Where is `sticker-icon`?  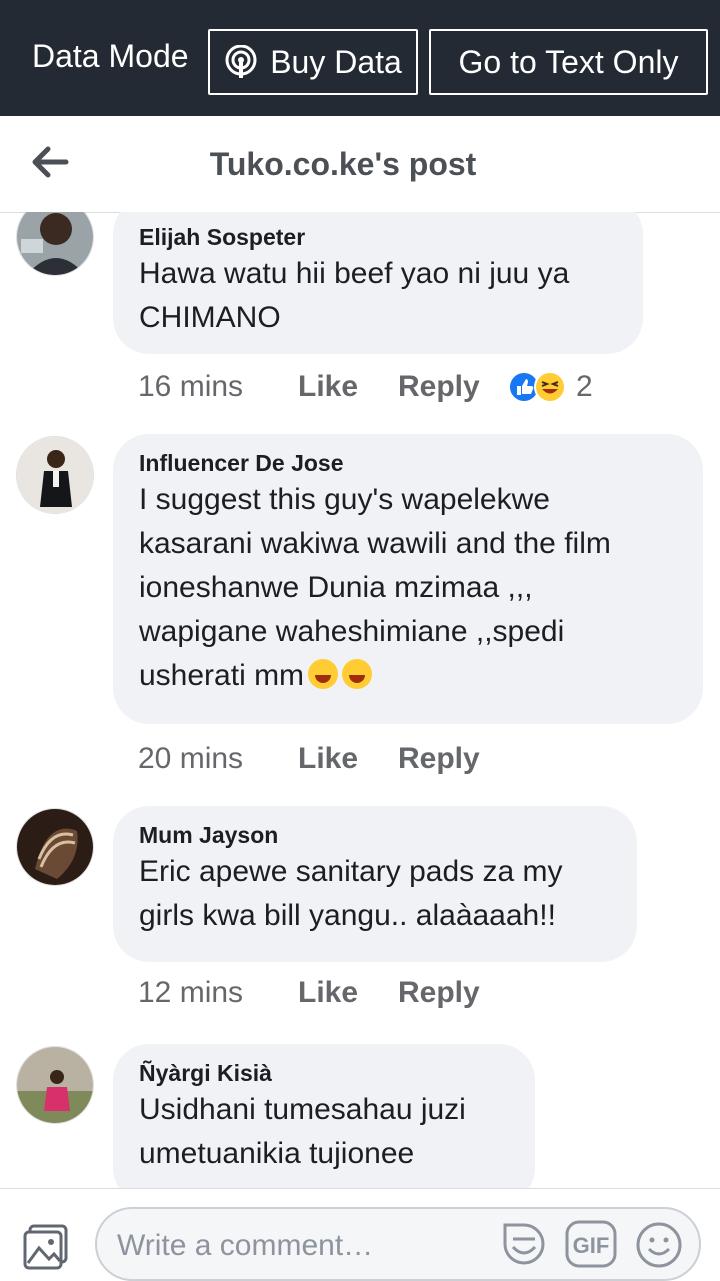 sticker-icon is located at coordinates (524, 1244).